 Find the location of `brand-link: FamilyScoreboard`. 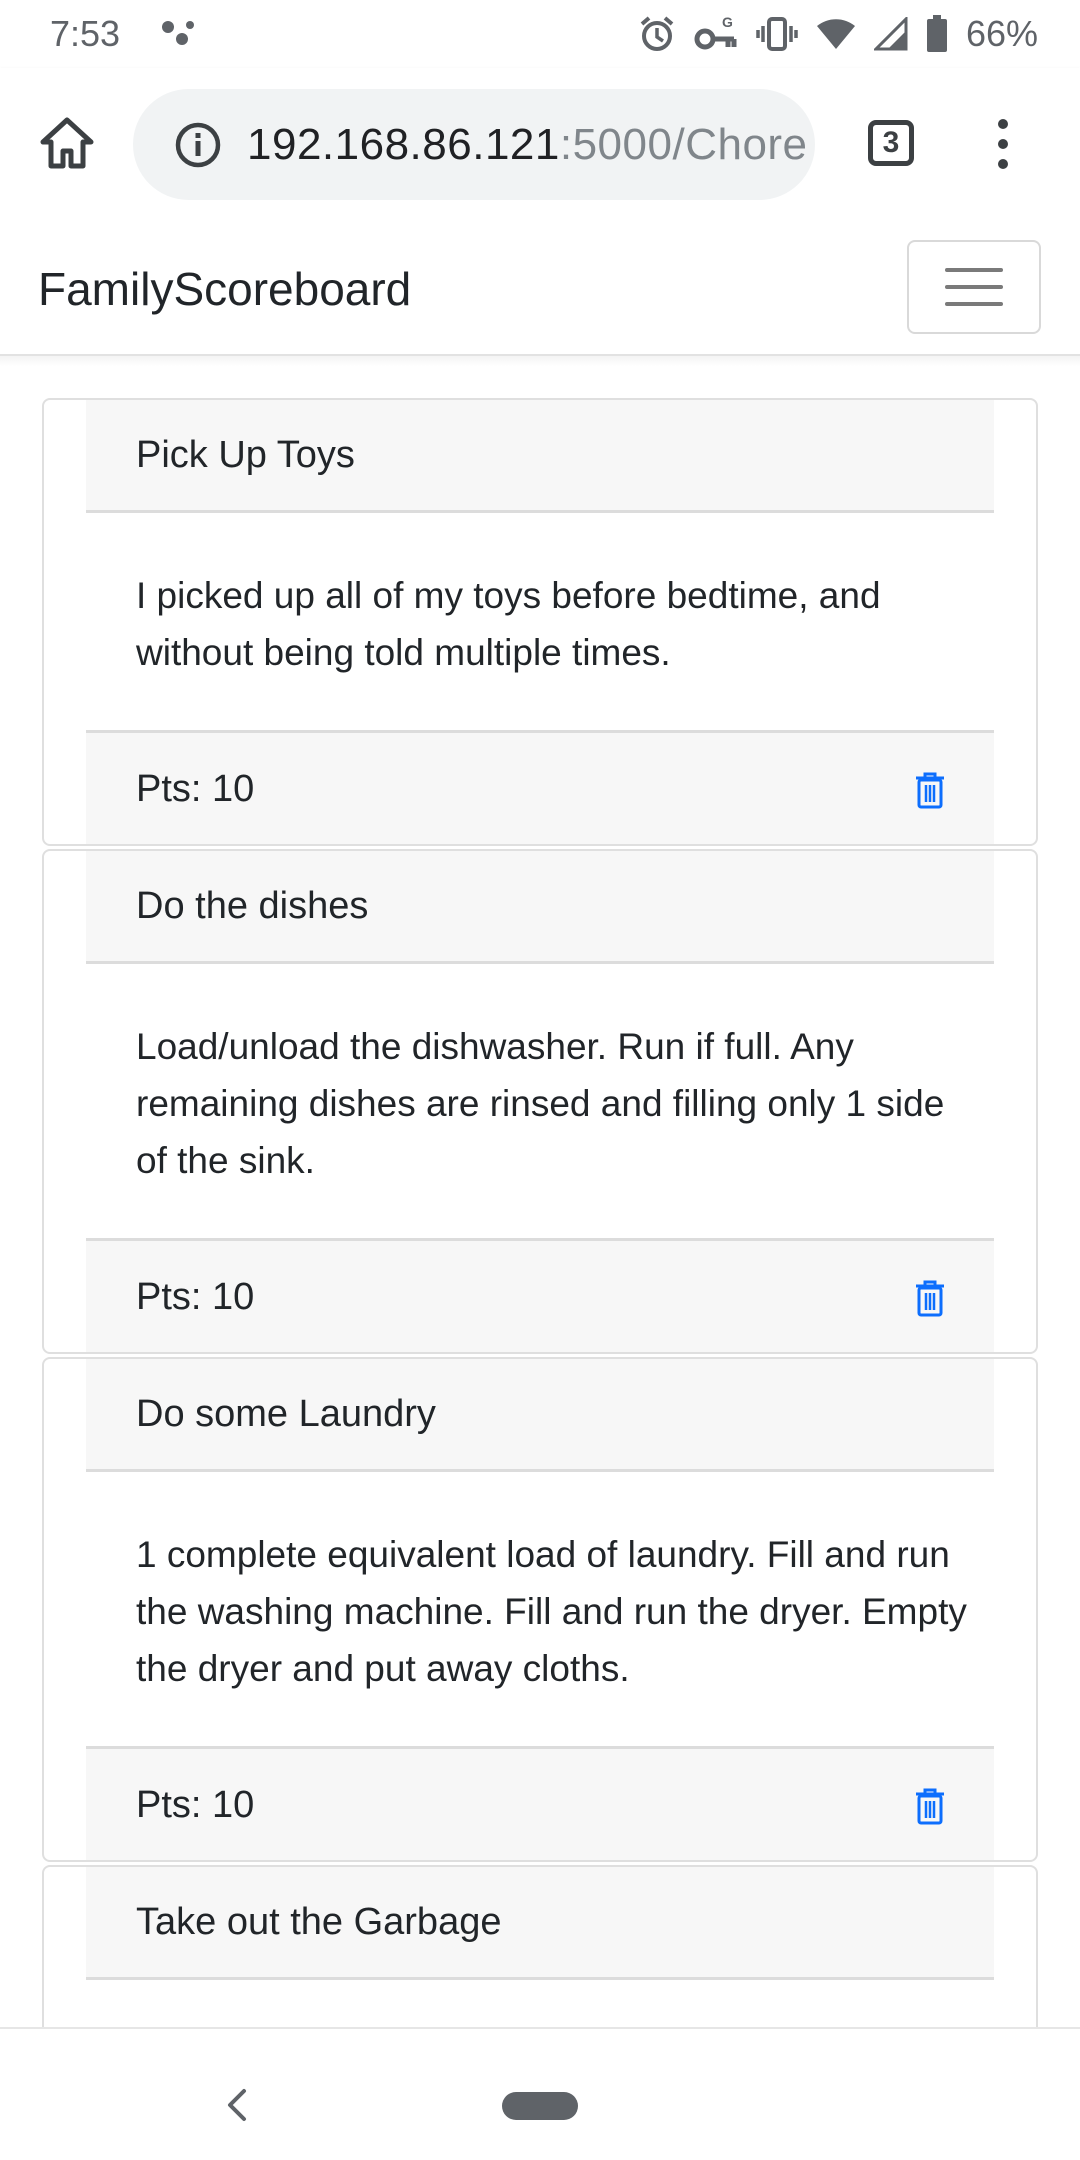

brand-link: FamilyScoreboard is located at coordinates (224, 289).